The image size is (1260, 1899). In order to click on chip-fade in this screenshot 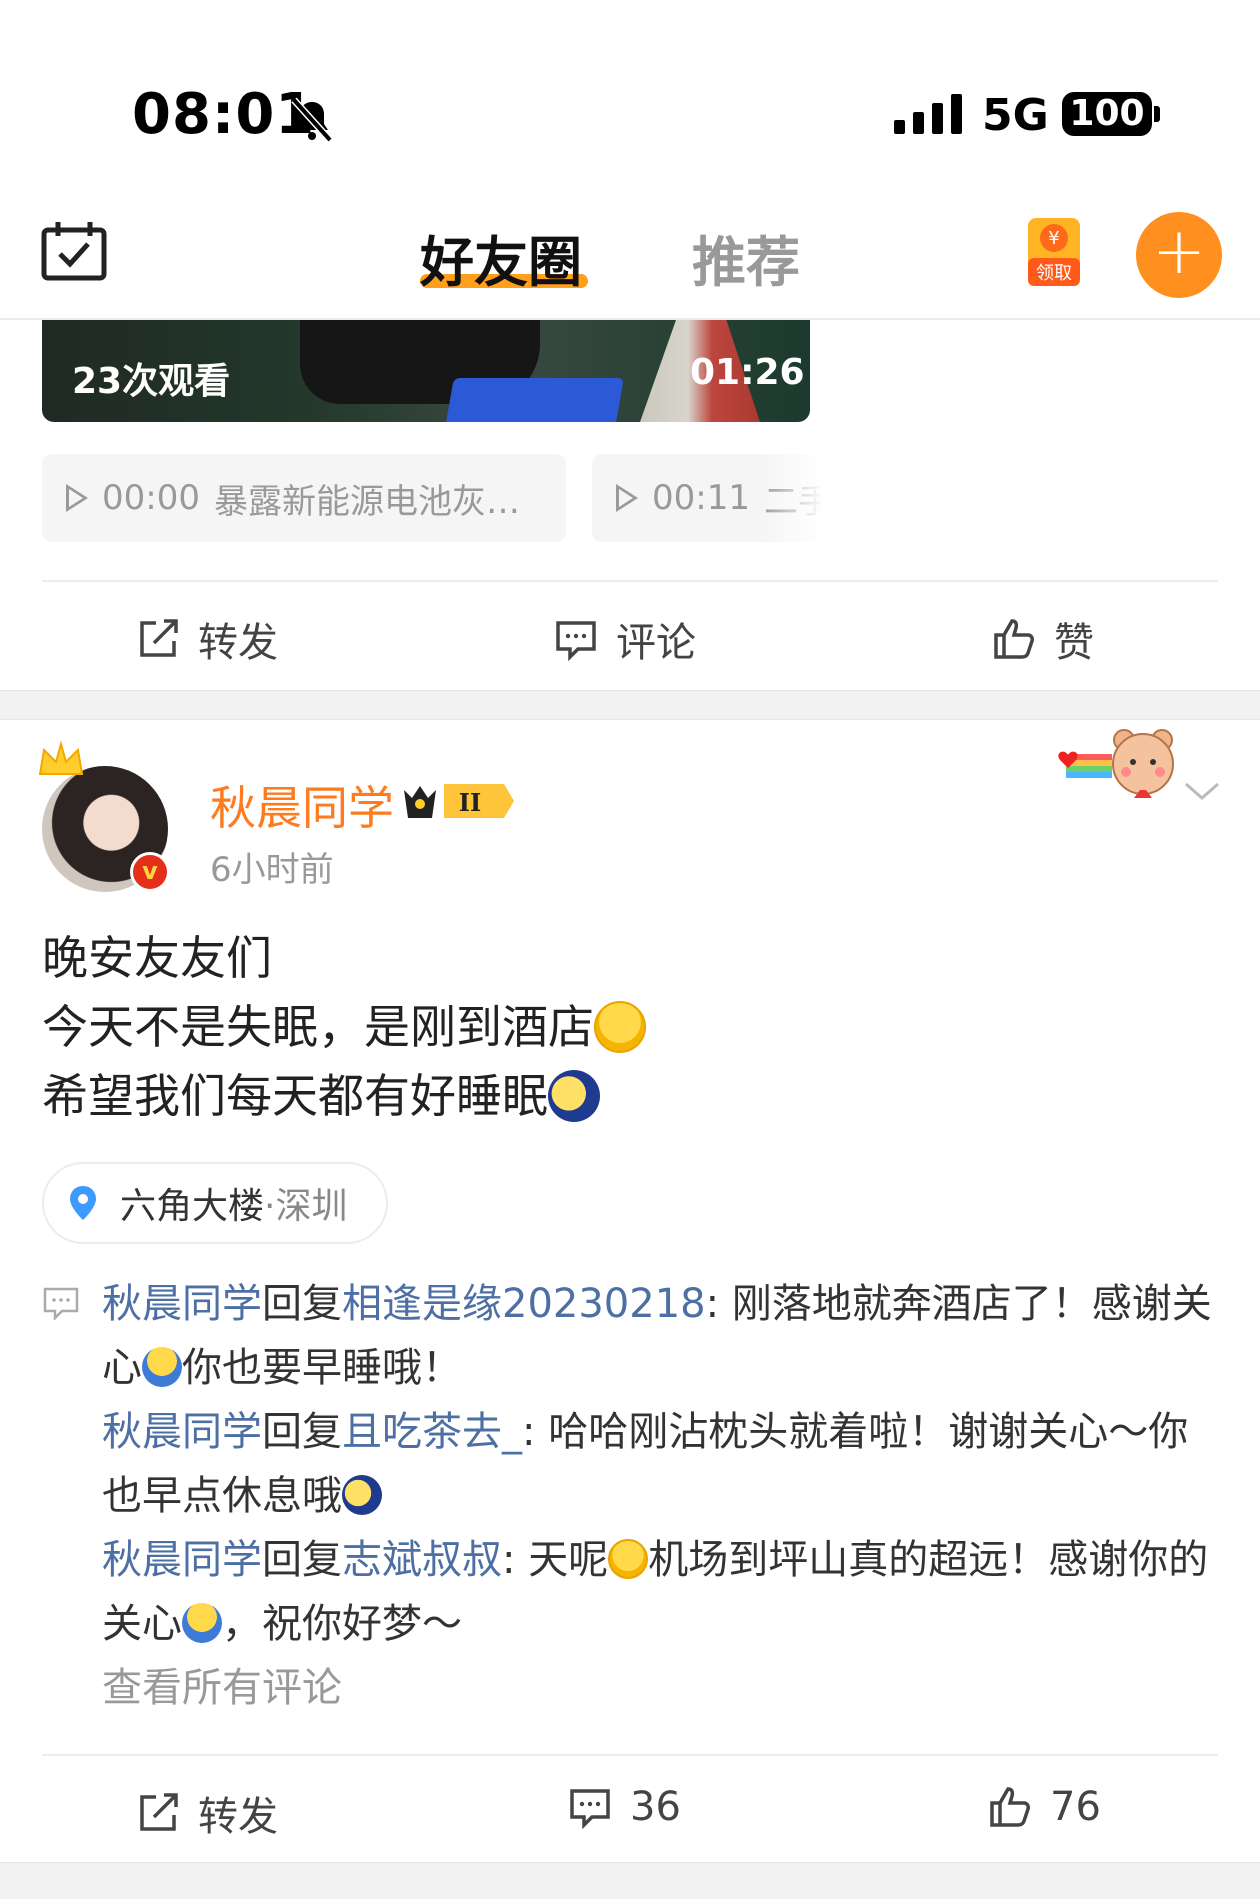, I will do `click(800, 498)`.